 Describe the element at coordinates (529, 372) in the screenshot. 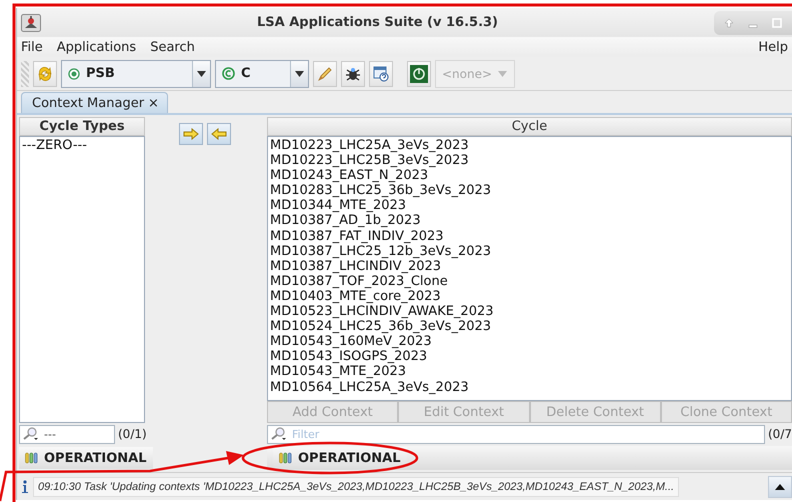

I see `list-item: MD10543_MTE_2023` at that location.